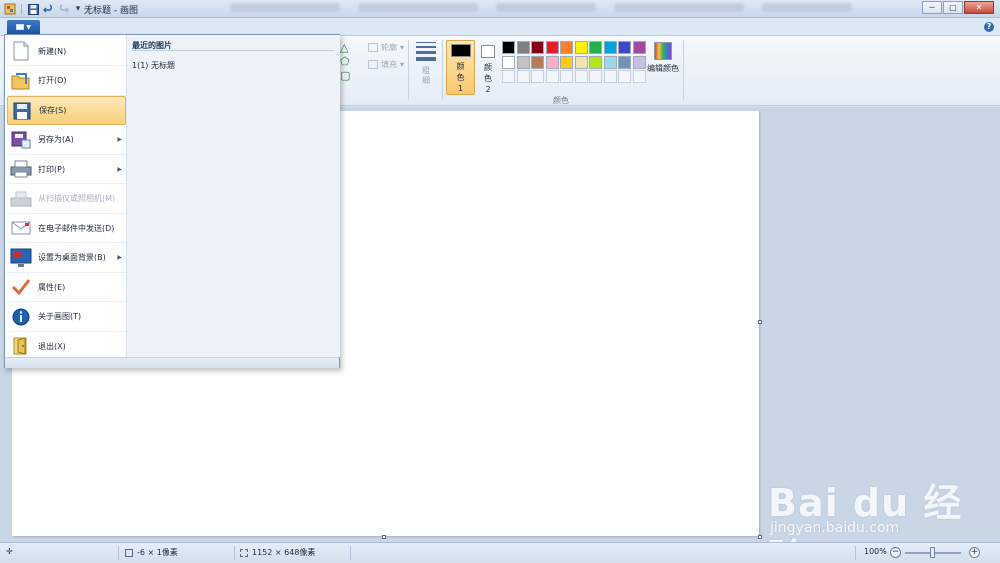 This screenshot has width=1000, height=563. I want to click on size-button: 粗细, so click(426, 69).